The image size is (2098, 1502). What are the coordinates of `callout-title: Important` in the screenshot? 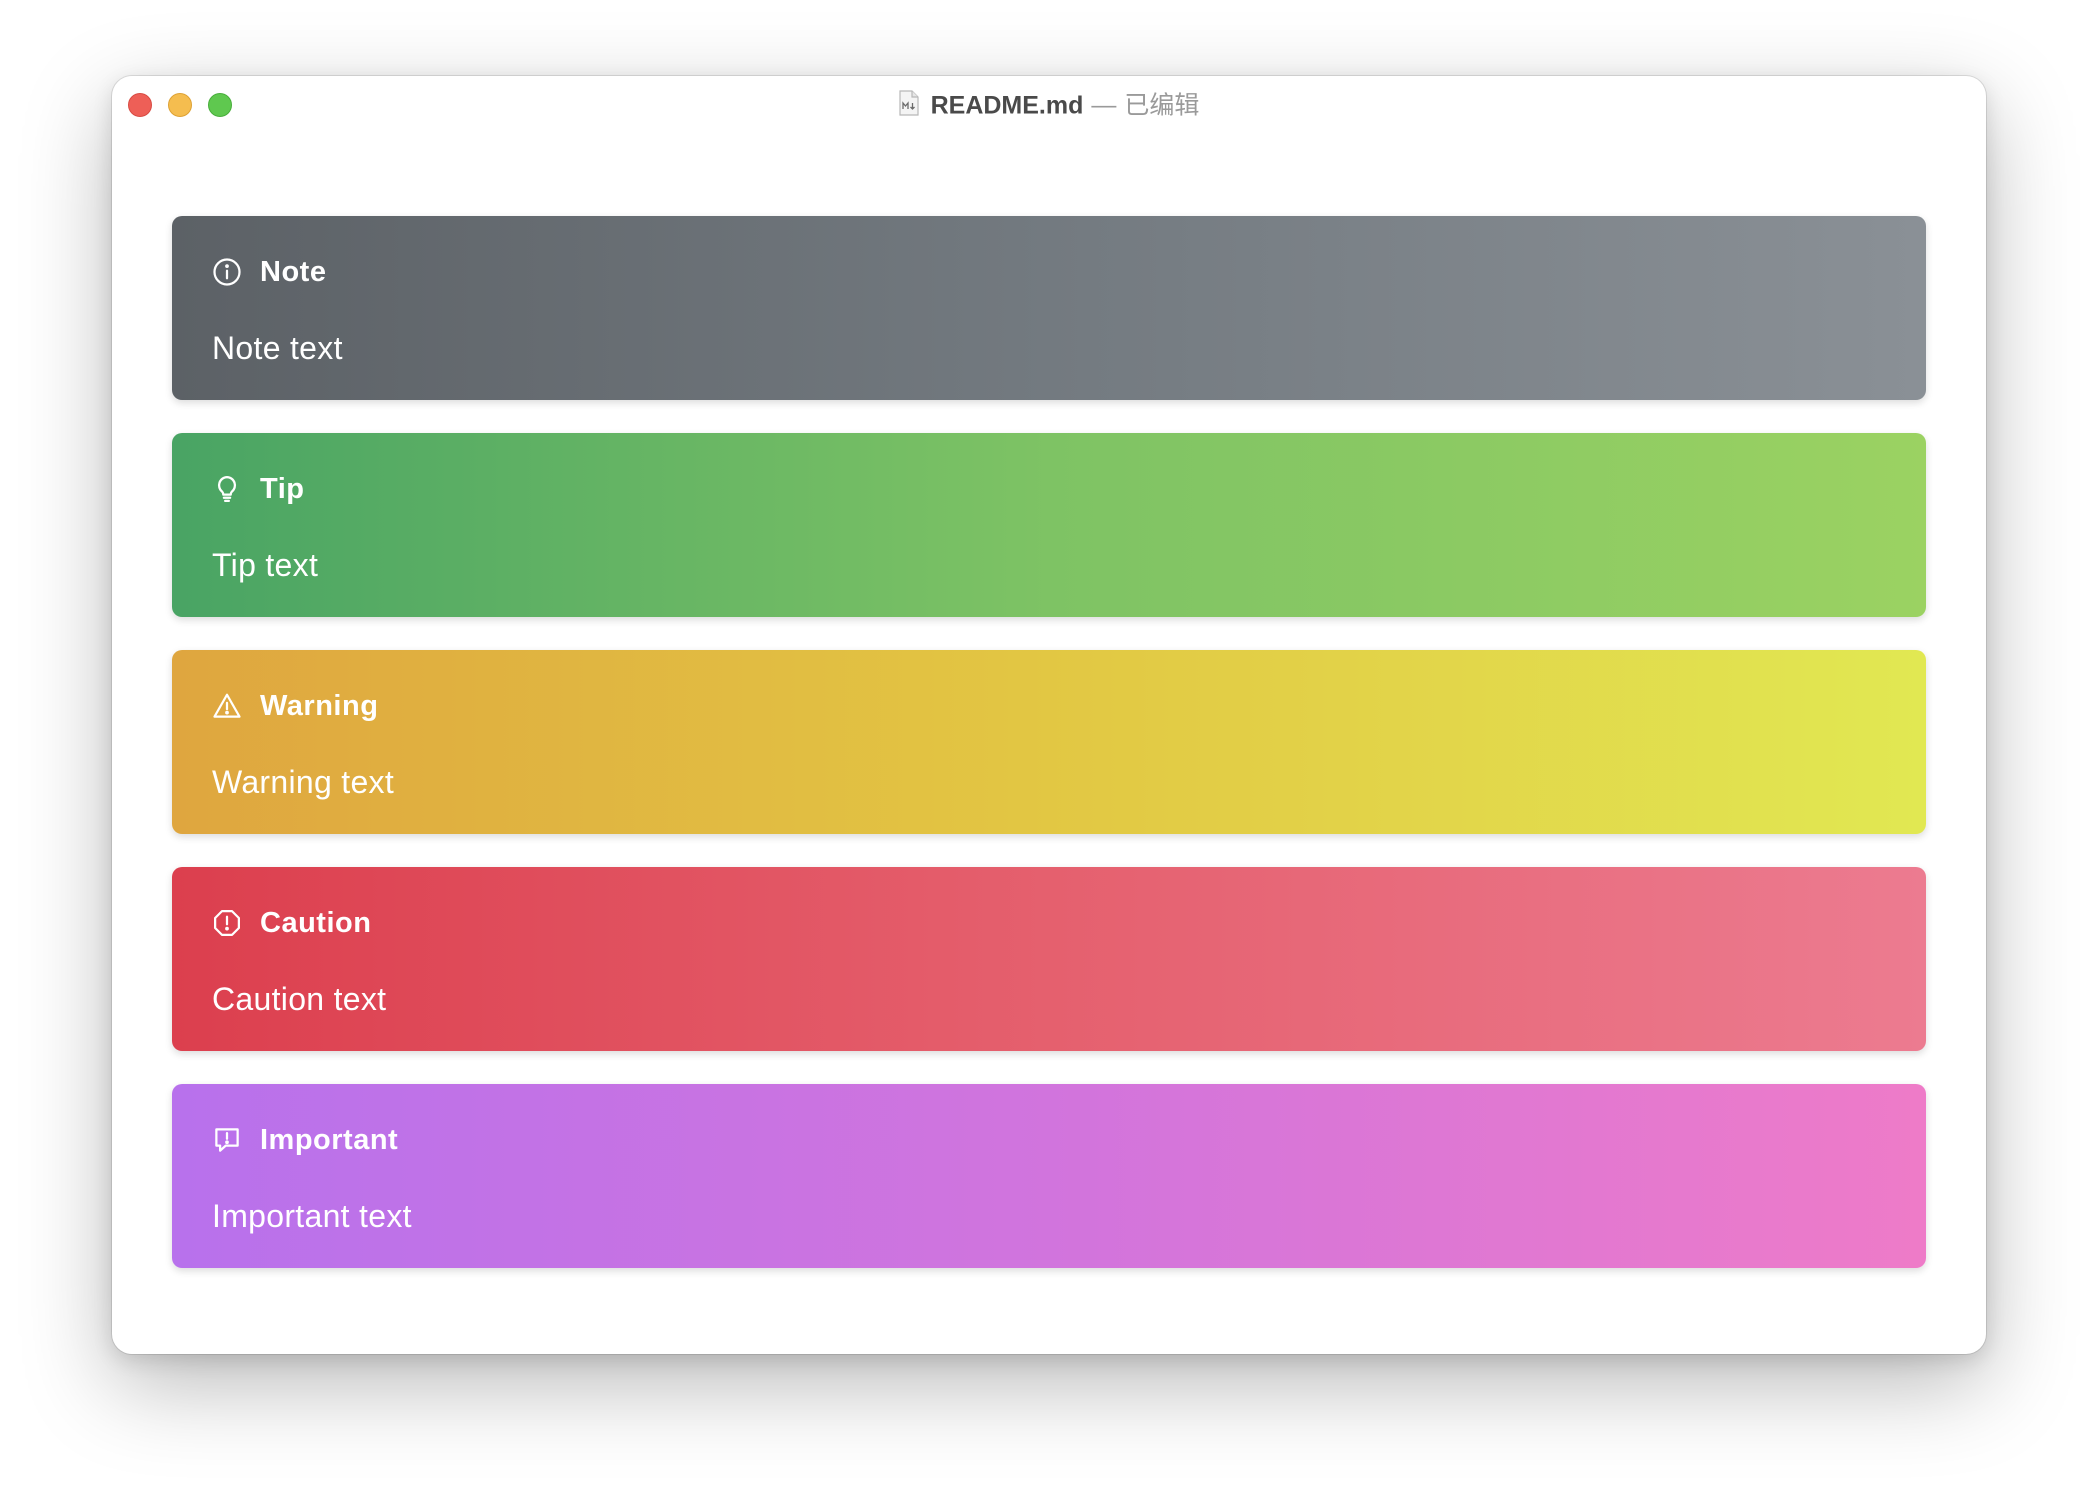 It's located at (329, 1139).